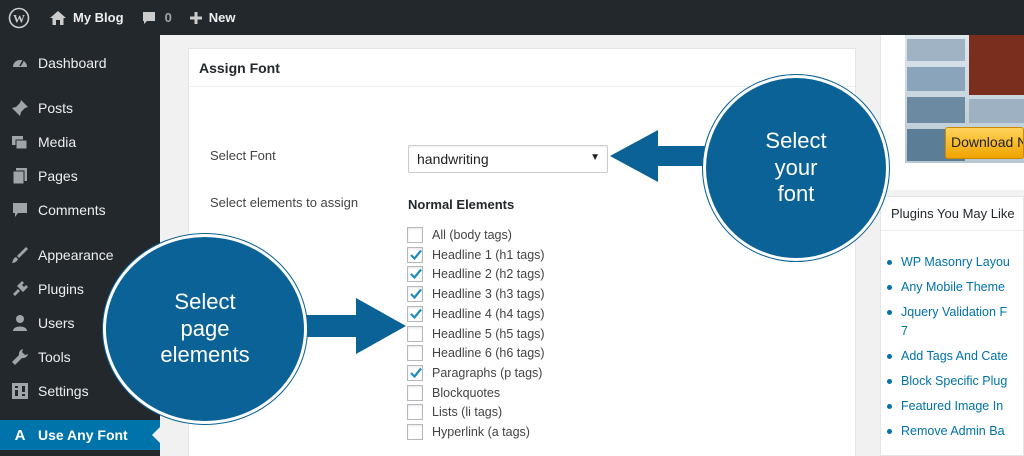 Image resolution: width=1024 pixels, height=456 pixels. I want to click on pin-icon, so click(20, 108).